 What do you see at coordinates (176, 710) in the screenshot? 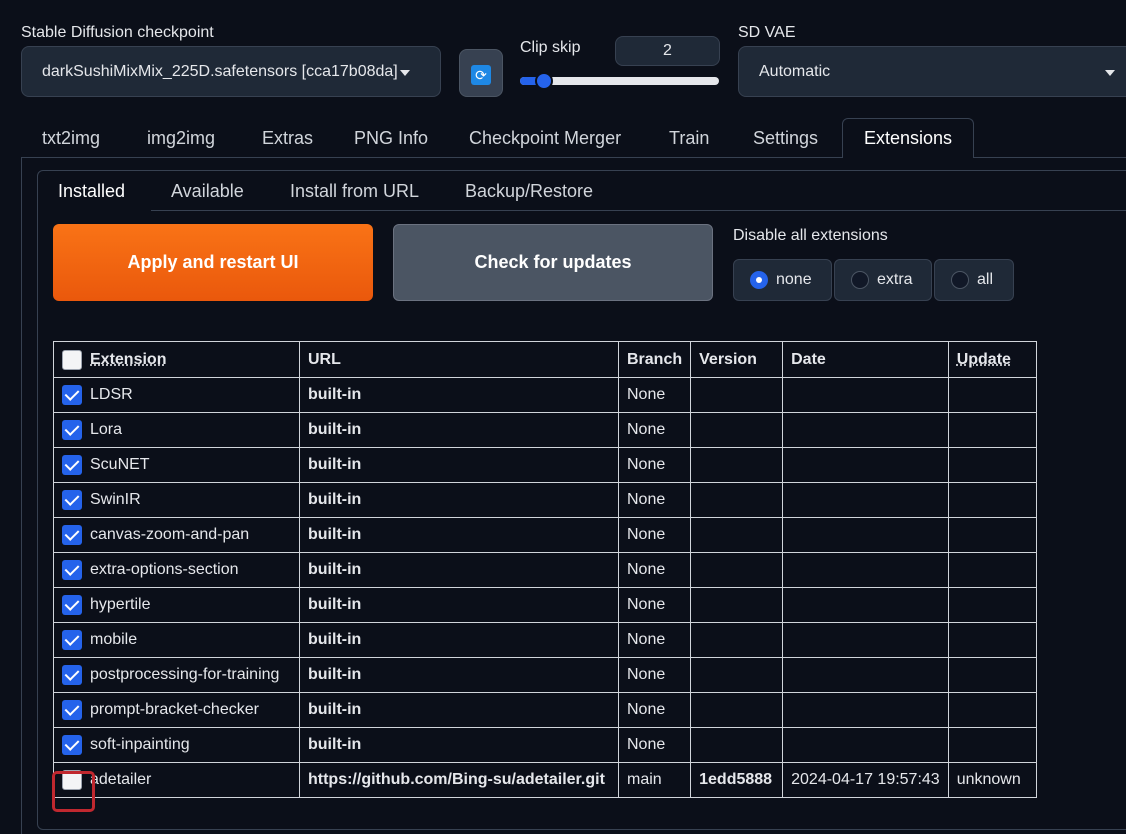
I see `extension-name-cell: prompt-bracket-checker` at bounding box center [176, 710].